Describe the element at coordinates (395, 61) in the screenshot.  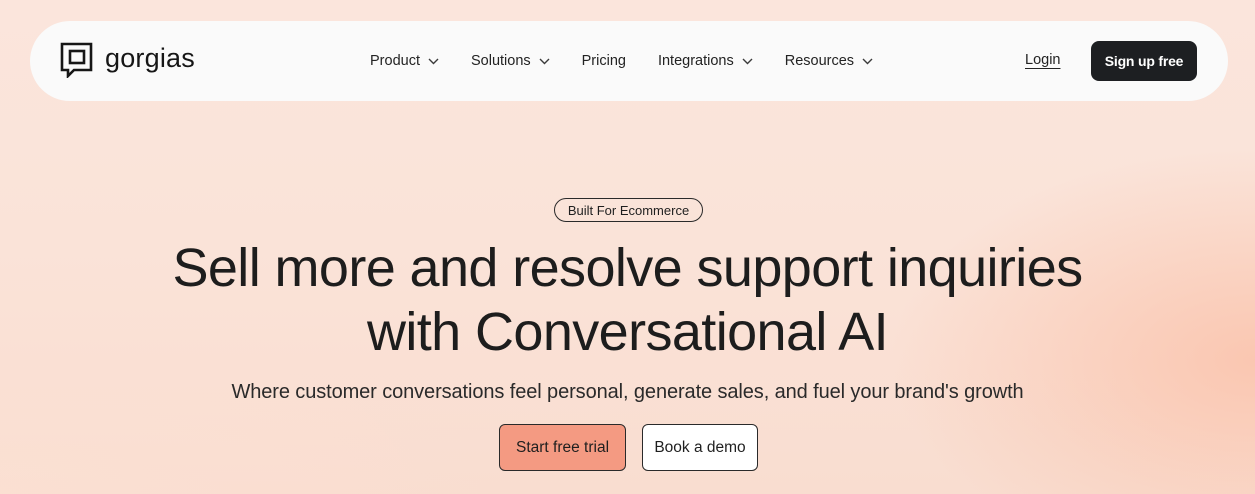
I see `nav-item-label: Product` at that location.